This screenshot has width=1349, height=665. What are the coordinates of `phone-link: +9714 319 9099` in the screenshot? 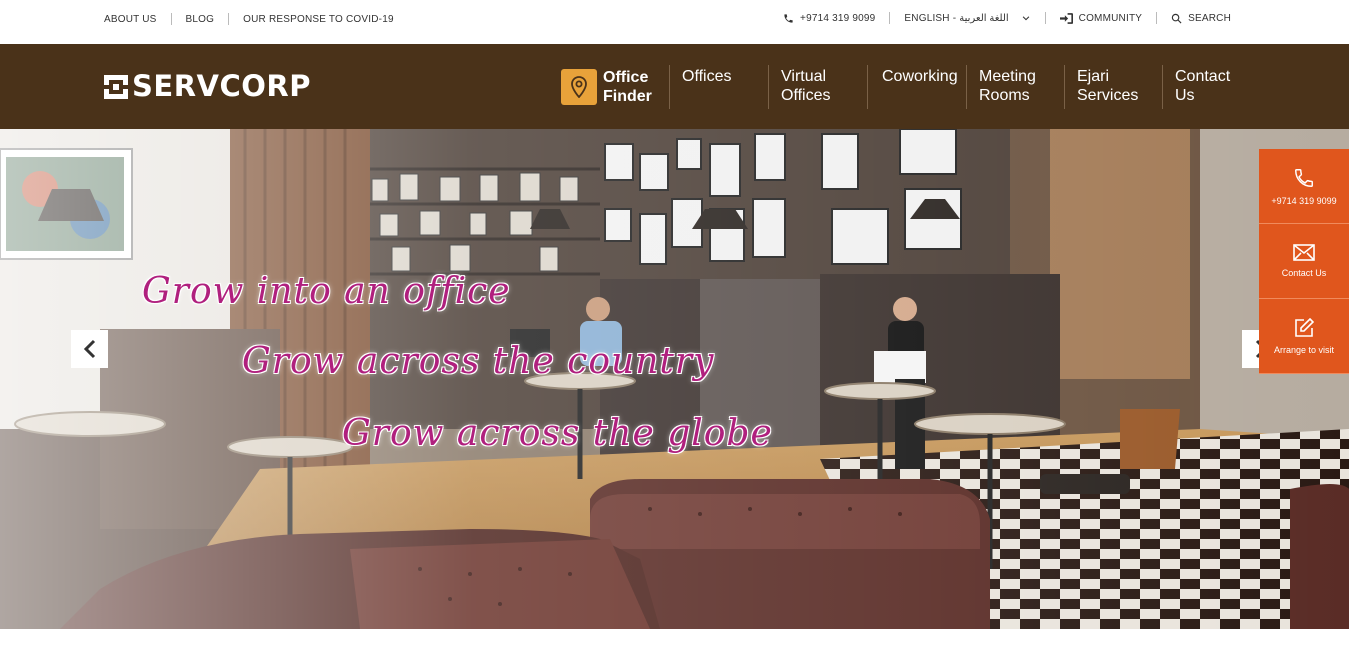 It's located at (829, 18).